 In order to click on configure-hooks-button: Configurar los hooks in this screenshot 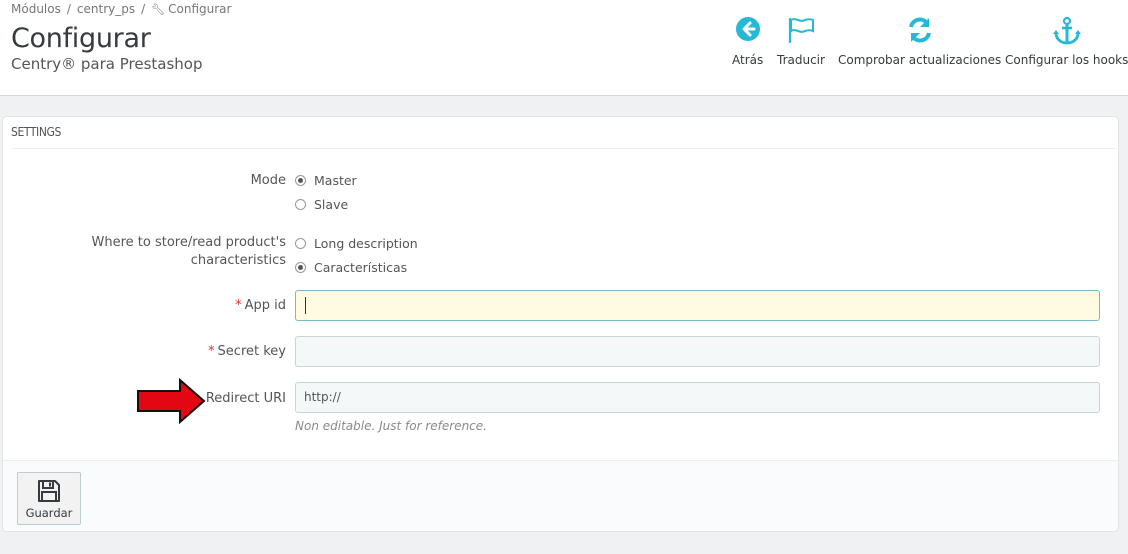, I will do `click(1066, 41)`.